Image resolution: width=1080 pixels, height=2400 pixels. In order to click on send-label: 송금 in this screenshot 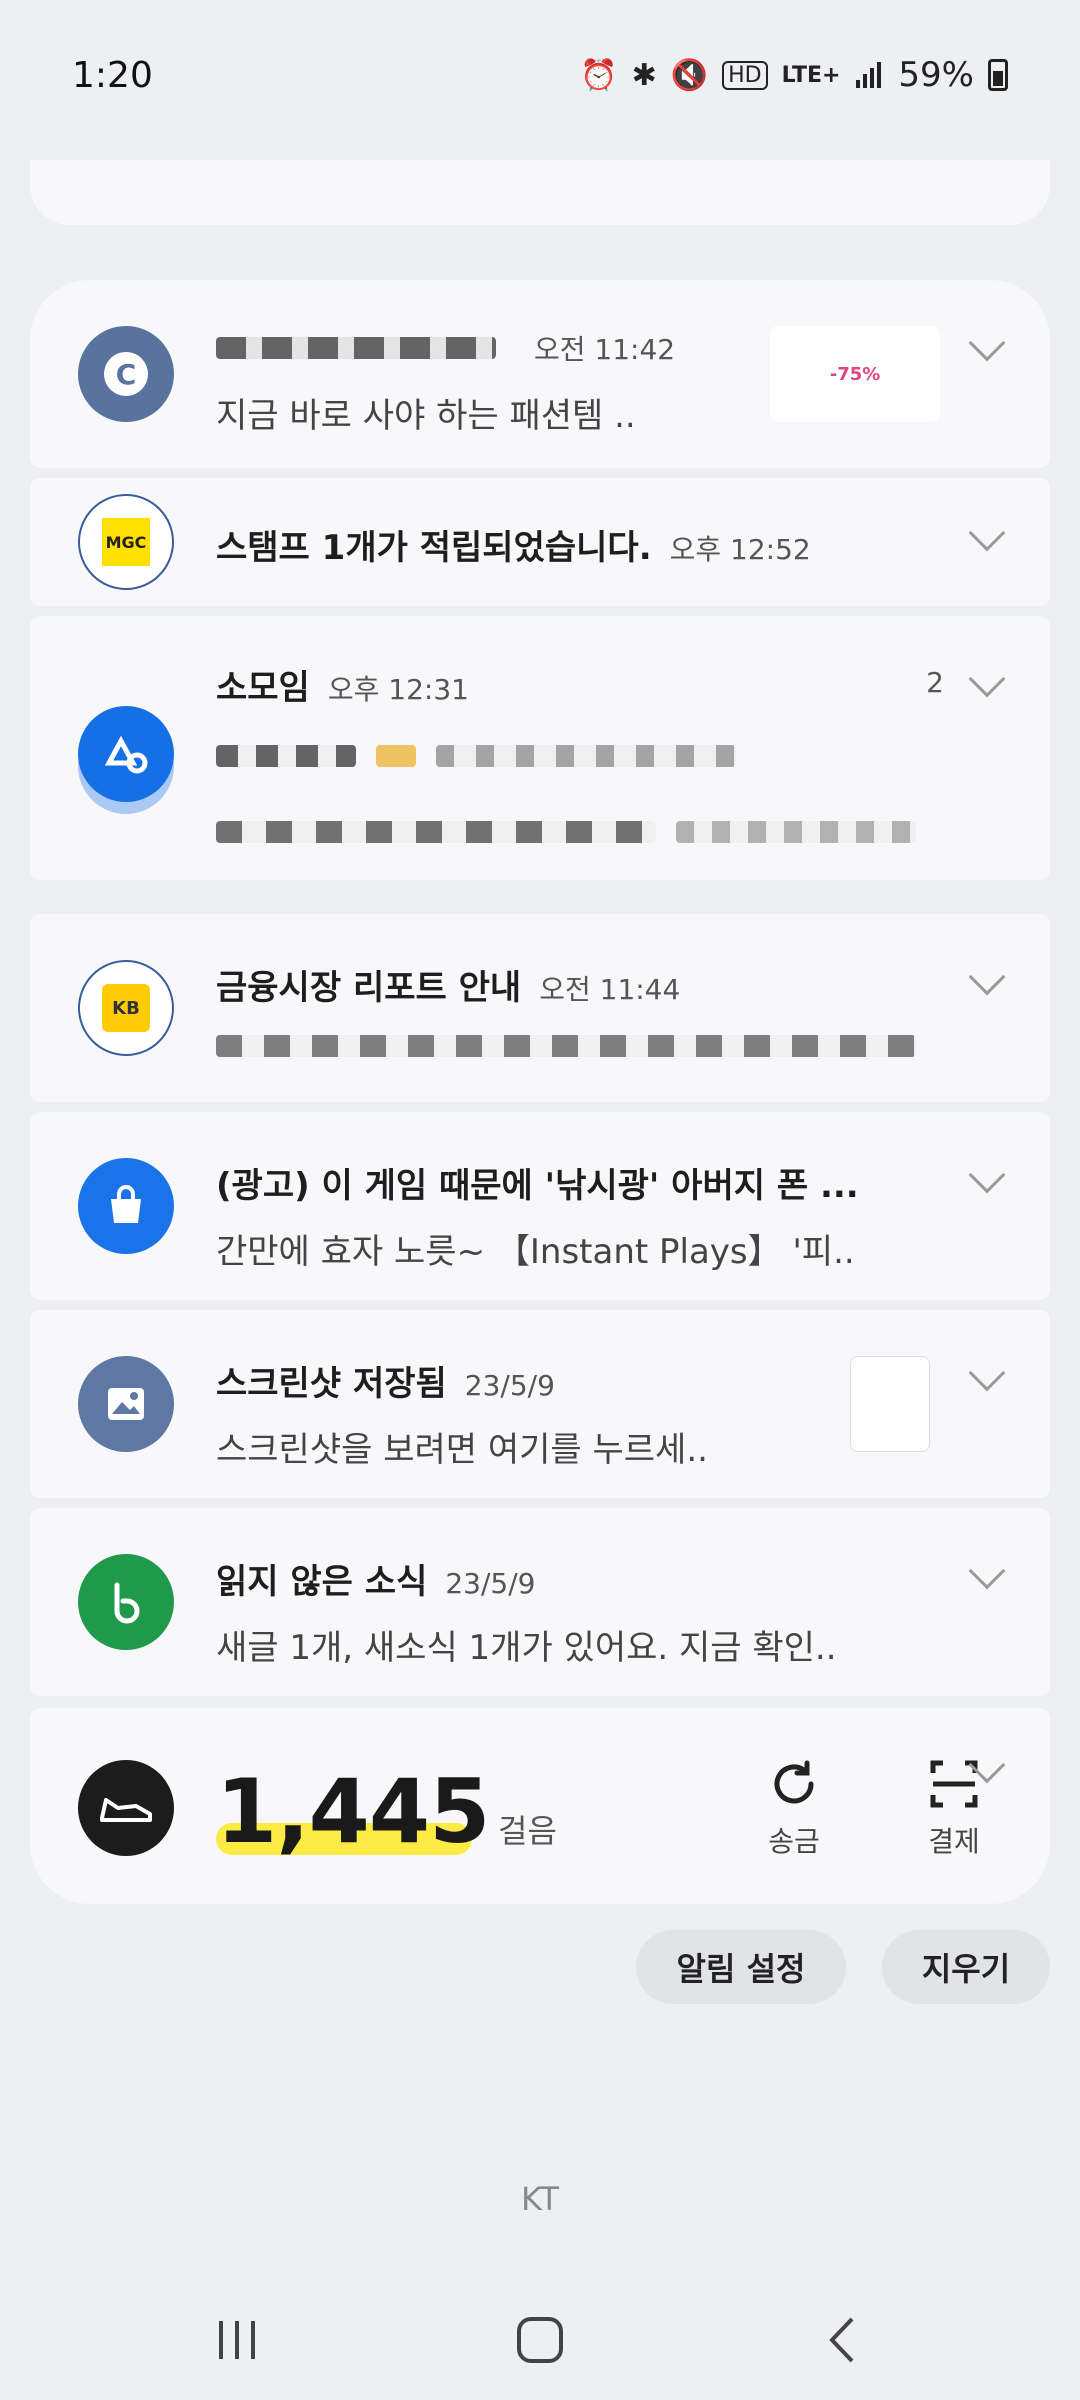, I will do `click(794, 1841)`.